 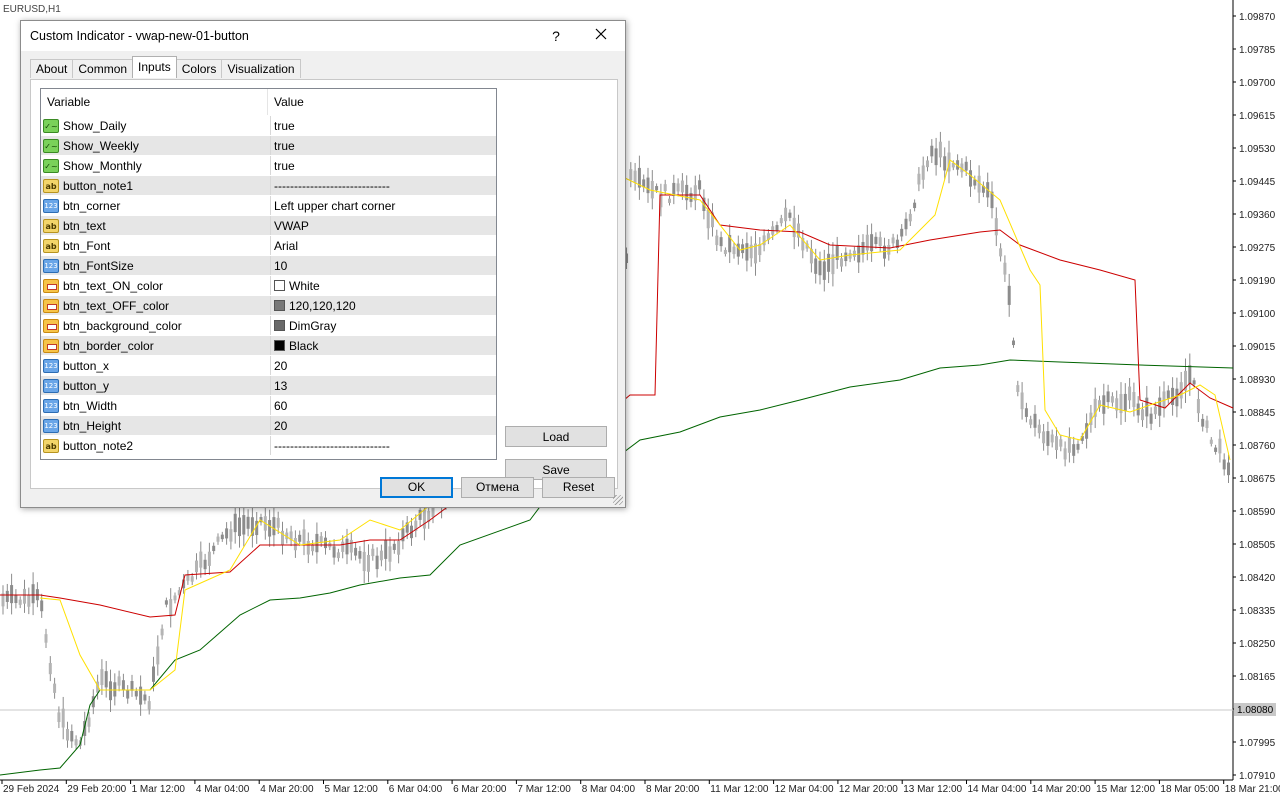 I want to click on value-cell: Left upper chart corner, so click(x=383, y=205).